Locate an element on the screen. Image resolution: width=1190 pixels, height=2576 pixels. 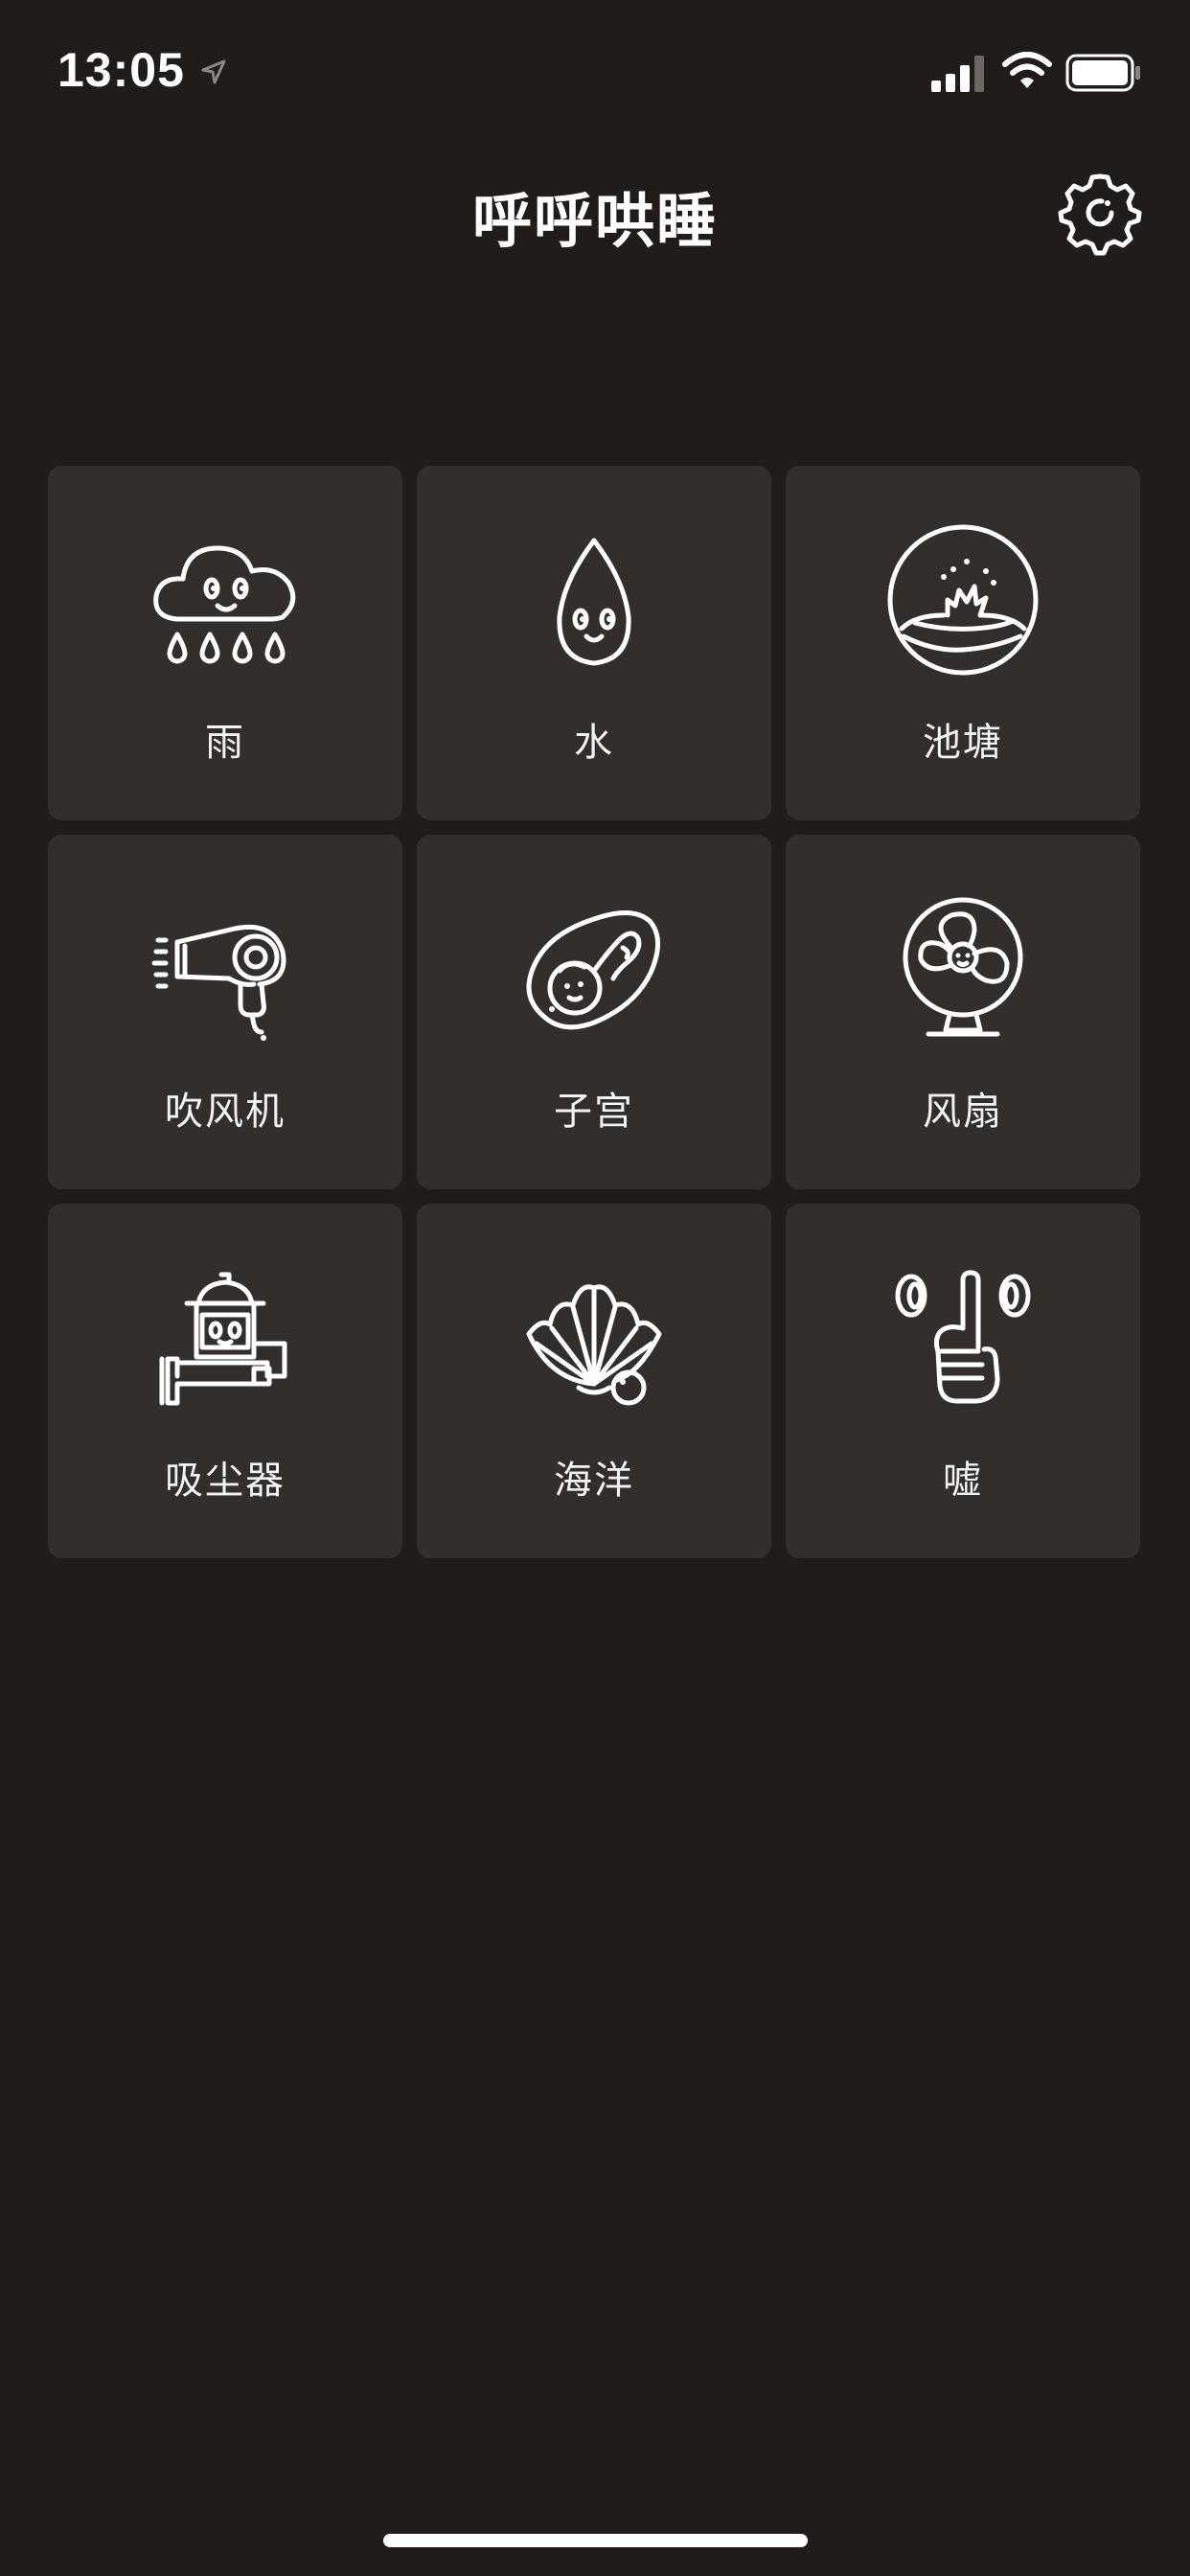
sound-tile-shush: 嘘 is located at coordinates (963, 1381).